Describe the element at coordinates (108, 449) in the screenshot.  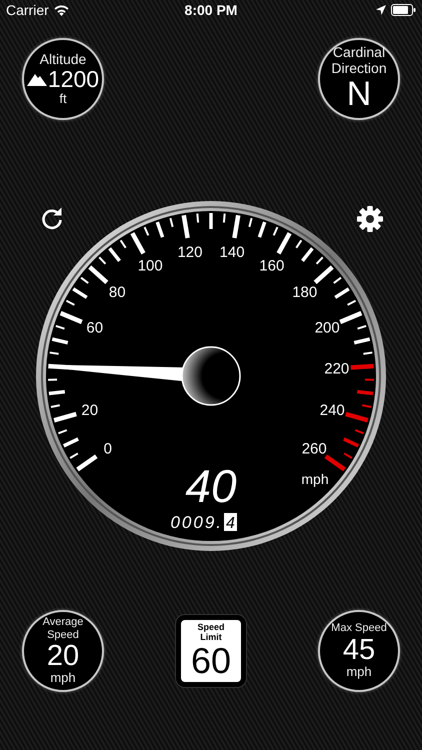
I see `dial-number: 0` at that location.